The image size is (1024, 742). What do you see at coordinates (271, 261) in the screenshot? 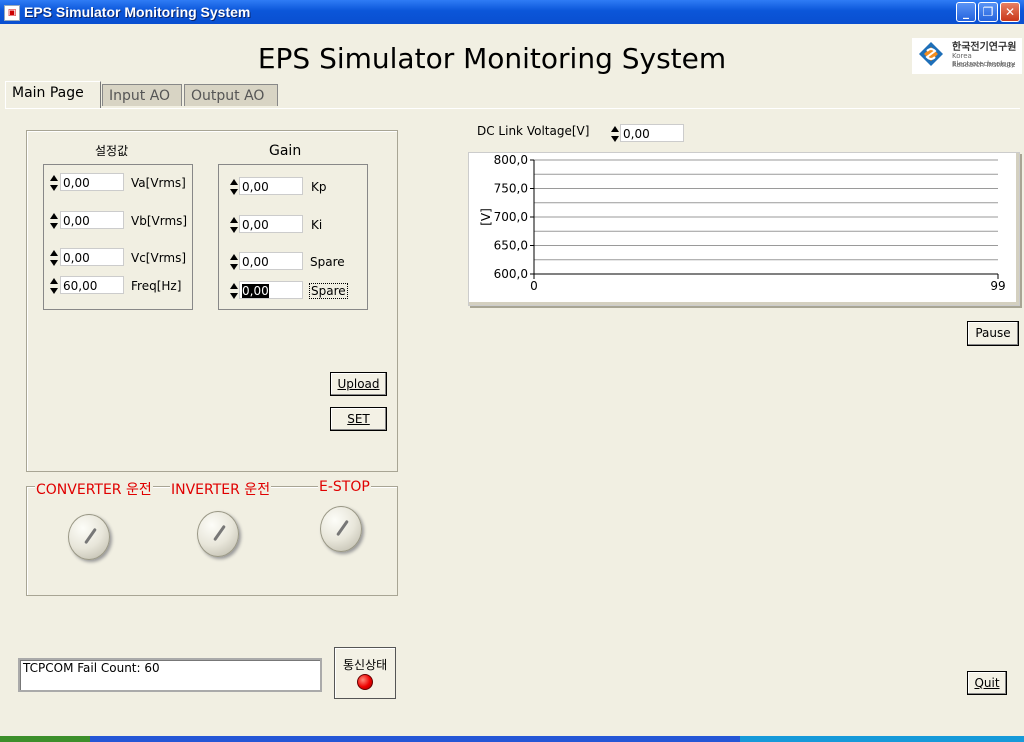
I see `spare1-input: 0,00` at bounding box center [271, 261].